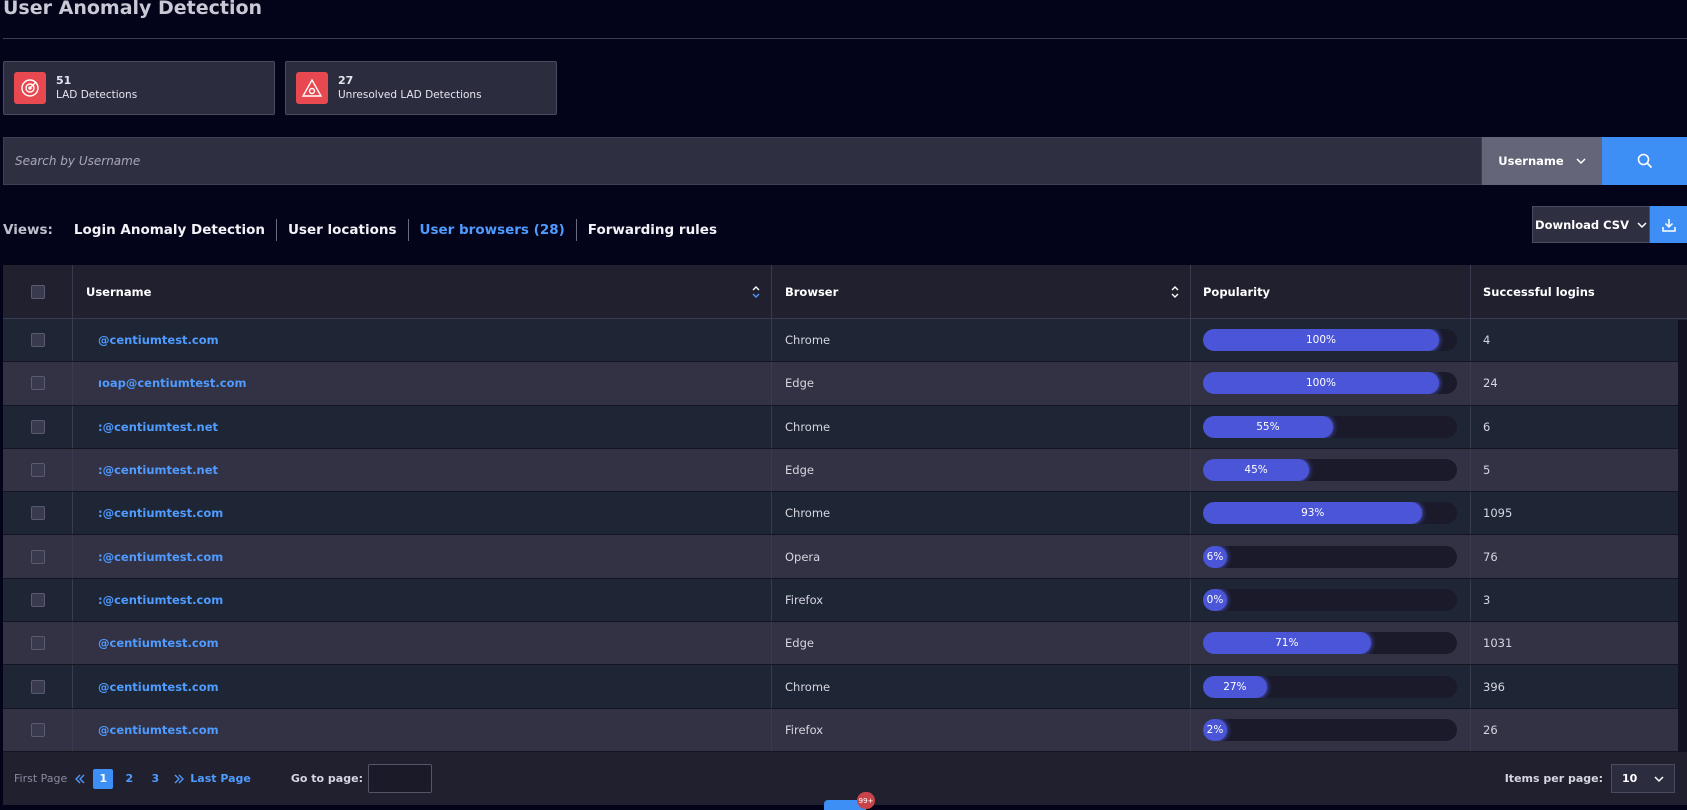 This screenshot has height=810, width=1687. Describe the element at coordinates (845, 687) in the screenshot. I see `table-row: @centiumtest.com Chrome 27% 396` at that location.